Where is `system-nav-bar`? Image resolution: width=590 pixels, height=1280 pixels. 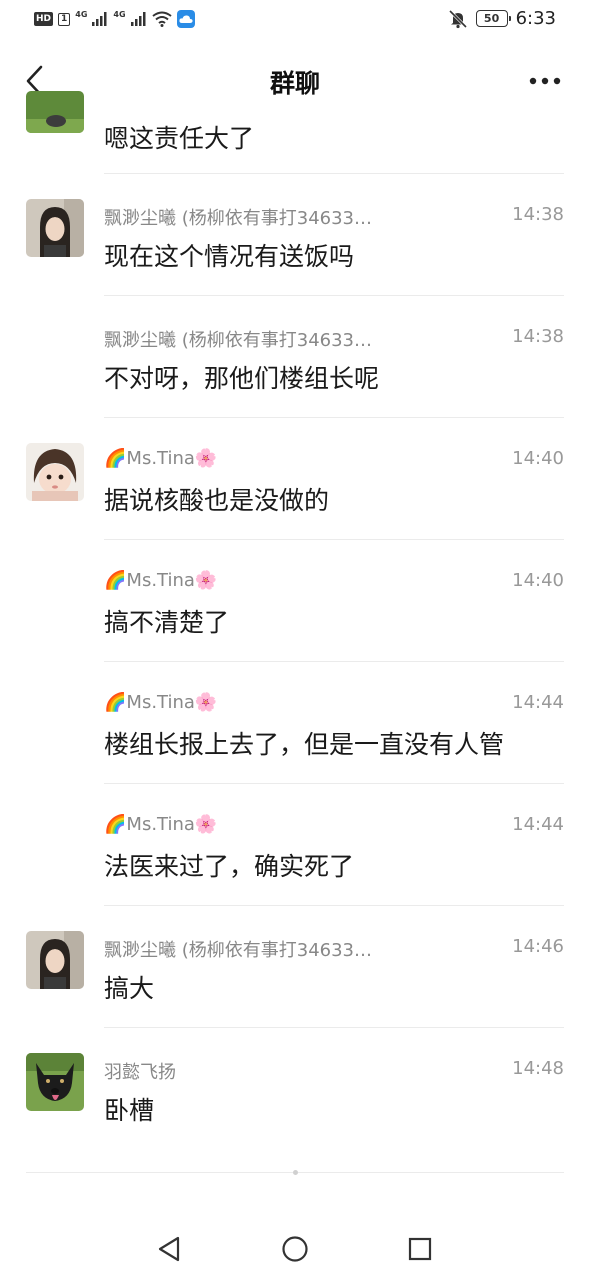
system-nav-bar is located at coordinates (295, 1247).